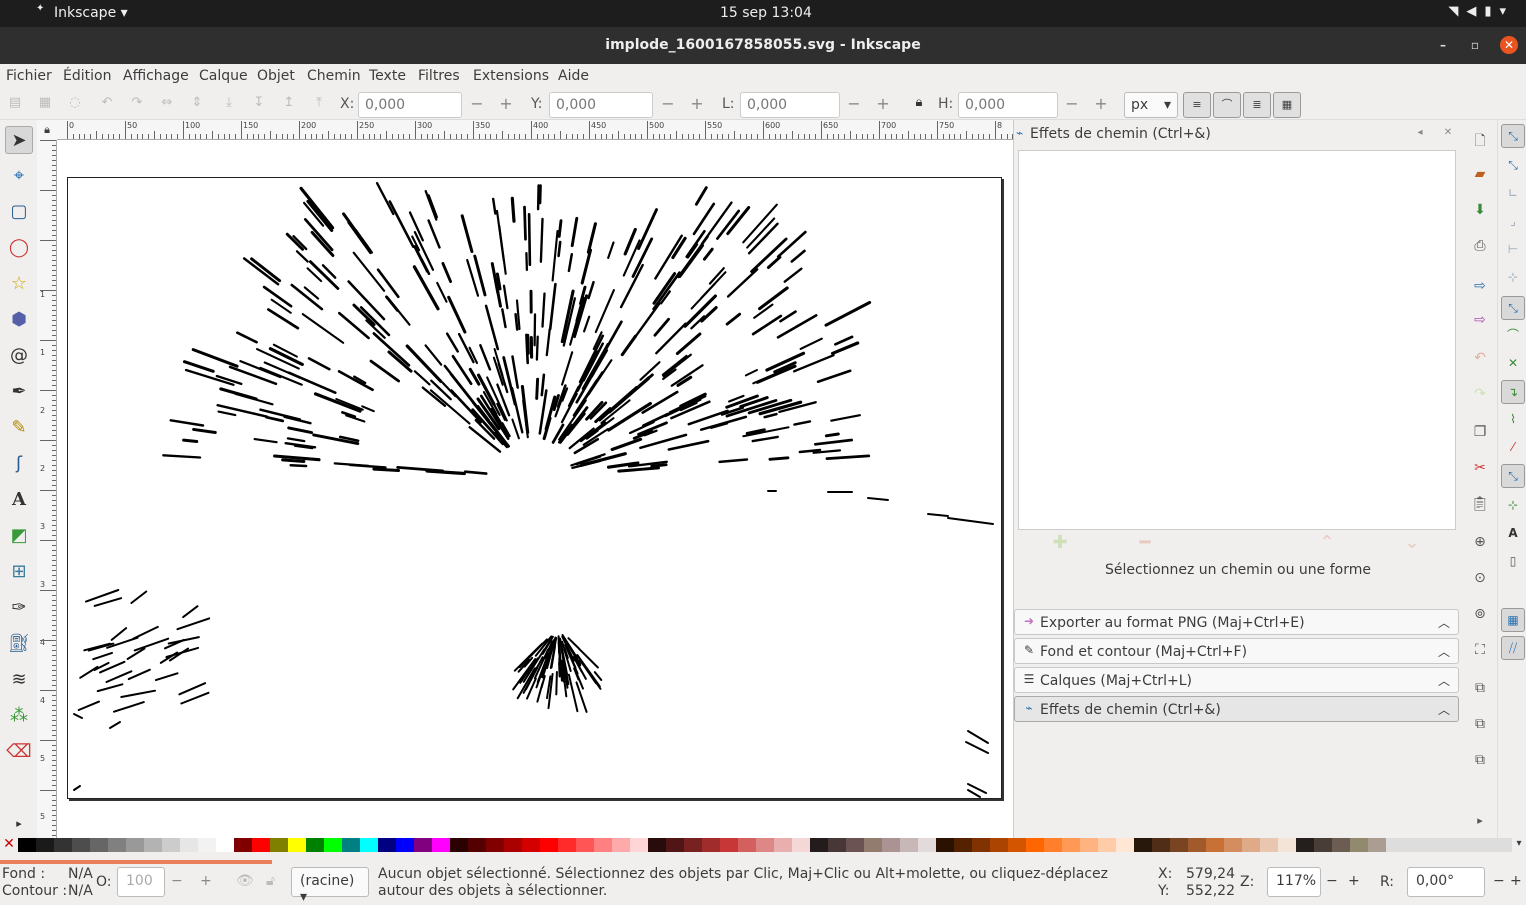 This screenshot has width=1526, height=905. What do you see at coordinates (19, 608) in the screenshot?
I see `dropper-tool-icon: ✑` at bounding box center [19, 608].